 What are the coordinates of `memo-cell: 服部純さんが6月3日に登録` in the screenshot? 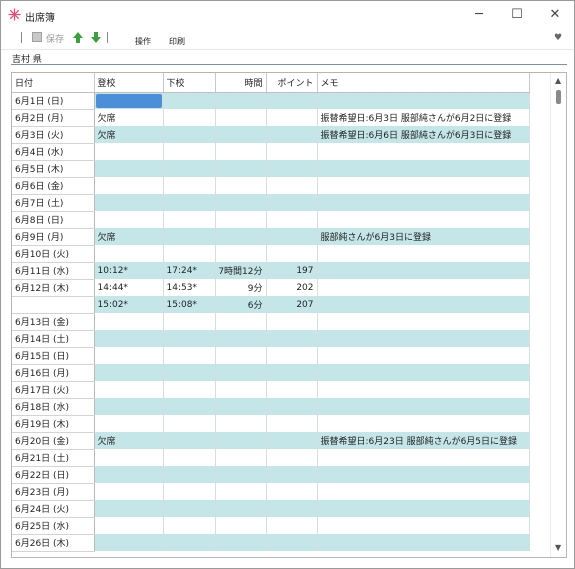 It's located at (423, 236).